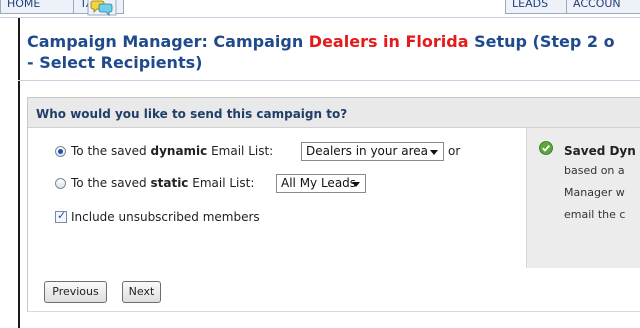 The image size is (640, 328). Describe the element at coordinates (221, 183) in the screenshot. I see `static-label-suffix: Email List:` at that location.